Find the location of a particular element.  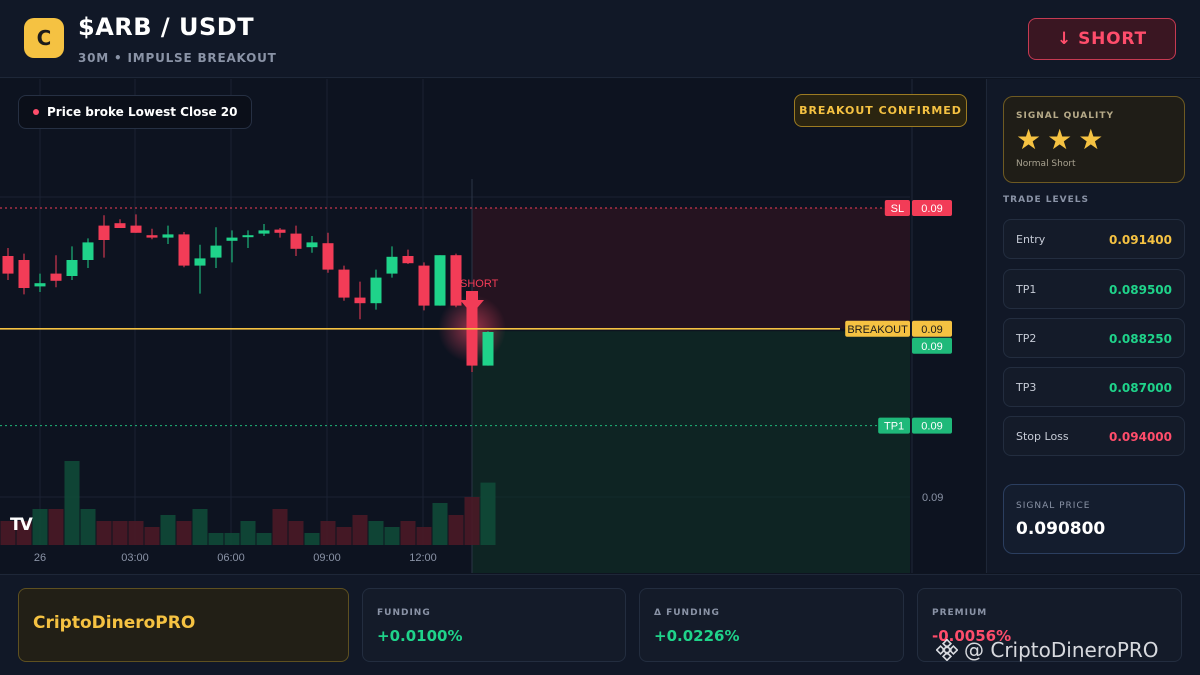

time-axis-label: 03:00 is located at coordinates (135, 558).